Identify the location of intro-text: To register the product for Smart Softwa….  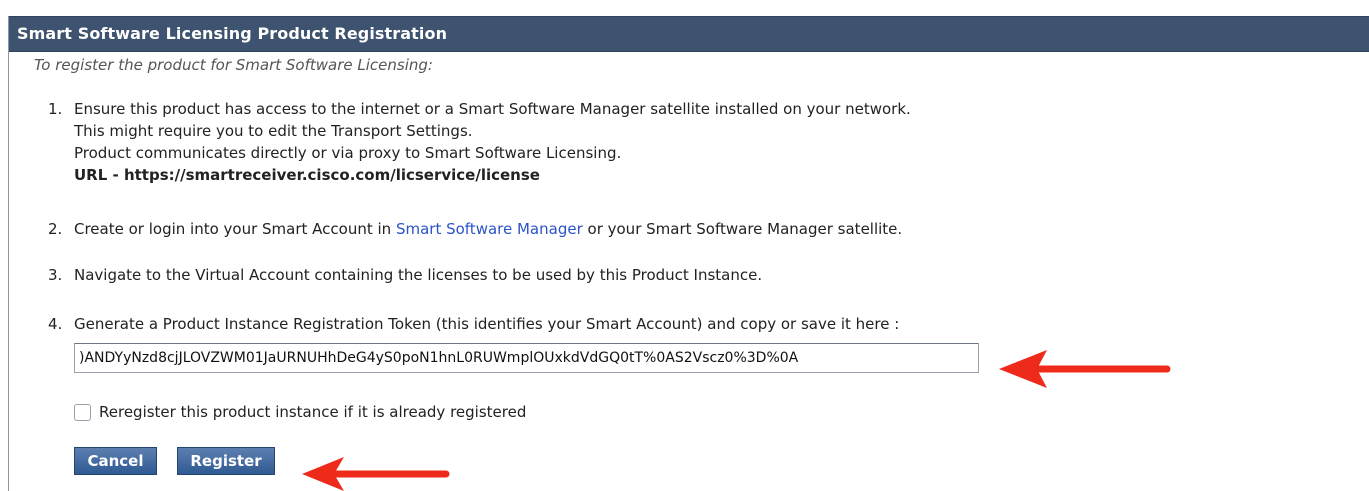
(233, 65).